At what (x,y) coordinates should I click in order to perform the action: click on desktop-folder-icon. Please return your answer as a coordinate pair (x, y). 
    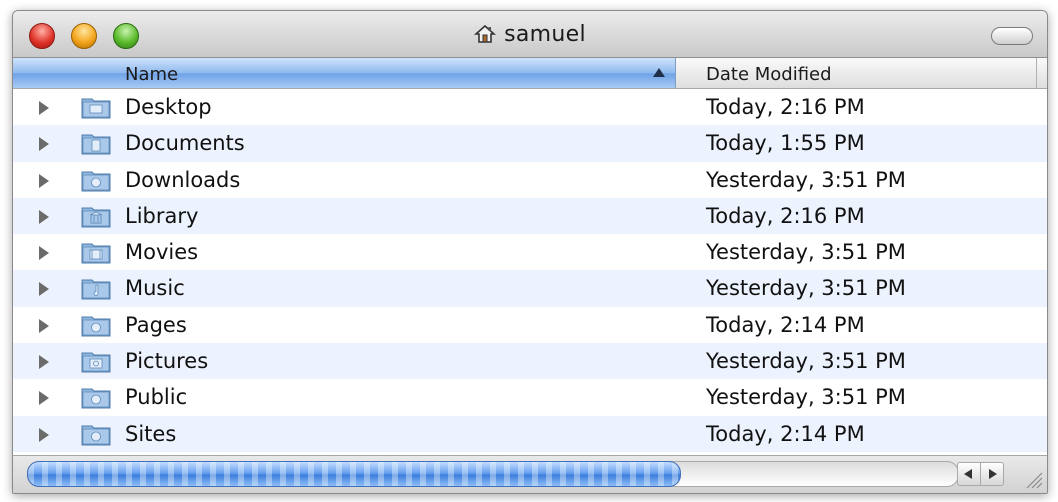
    Looking at the image, I should click on (96, 108).